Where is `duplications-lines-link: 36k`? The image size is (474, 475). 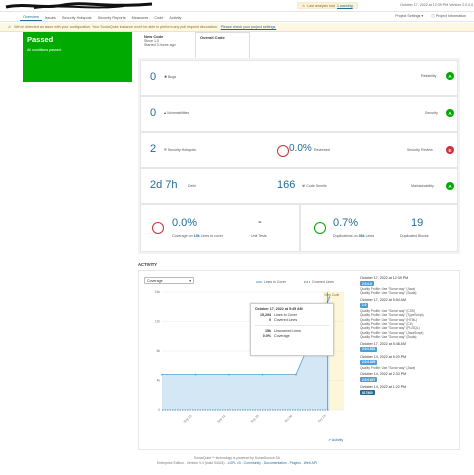
duplications-lines-link: 36k is located at coordinates (362, 236).